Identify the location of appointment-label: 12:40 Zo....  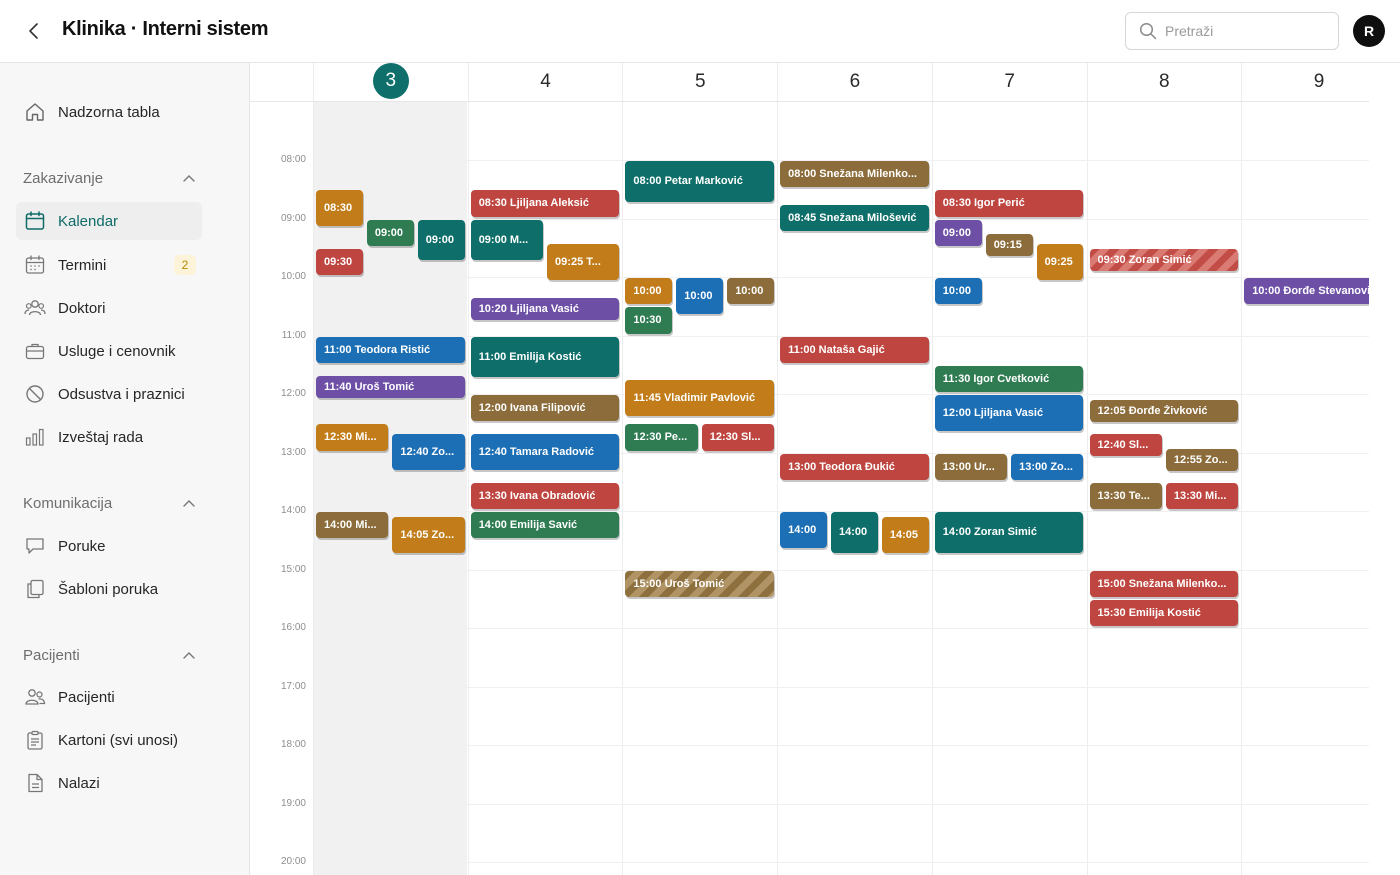
(427, 452).